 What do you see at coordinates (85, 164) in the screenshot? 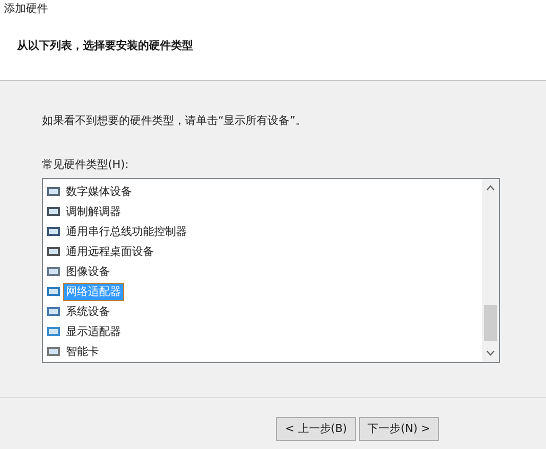
I see `list-label: 常见硬件类型(H):` at bounding box center [85, 164].